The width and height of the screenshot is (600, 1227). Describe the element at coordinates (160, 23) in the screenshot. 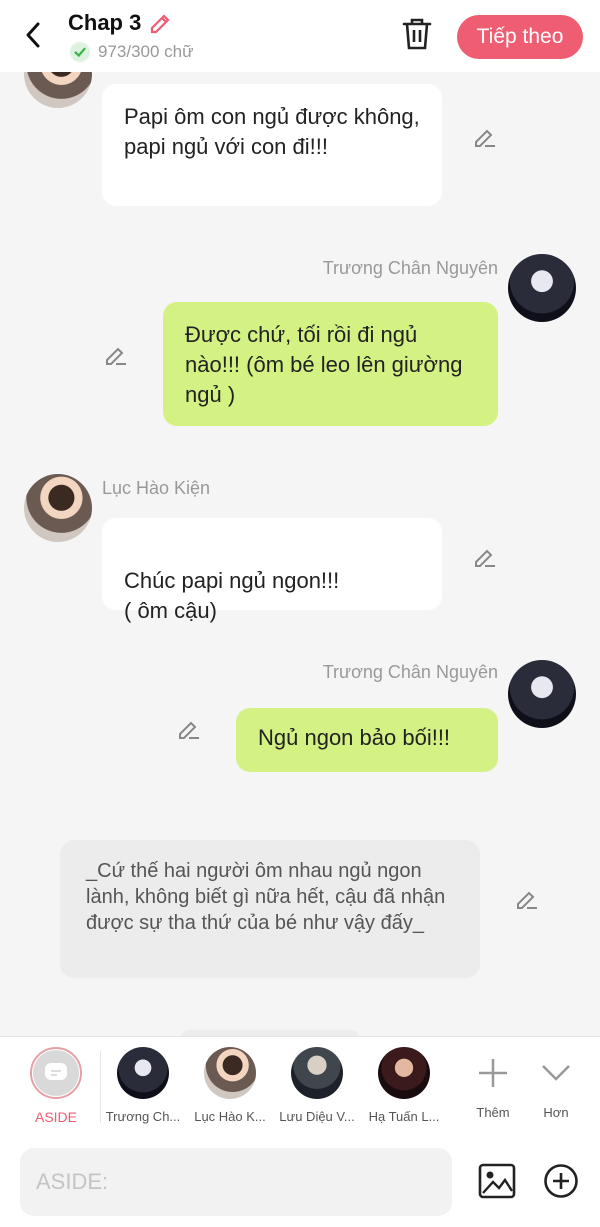

I see `pencil-icon` at that location.